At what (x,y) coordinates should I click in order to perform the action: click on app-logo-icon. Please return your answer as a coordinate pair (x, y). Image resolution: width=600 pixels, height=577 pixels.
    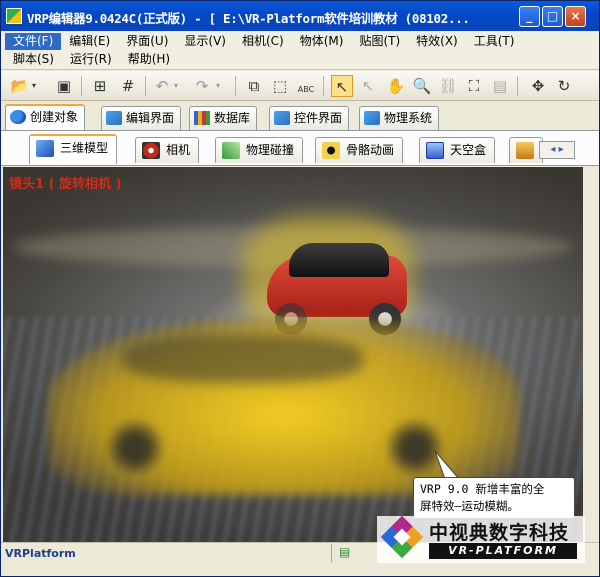
    Looking at the image, I should click on (14, 16).